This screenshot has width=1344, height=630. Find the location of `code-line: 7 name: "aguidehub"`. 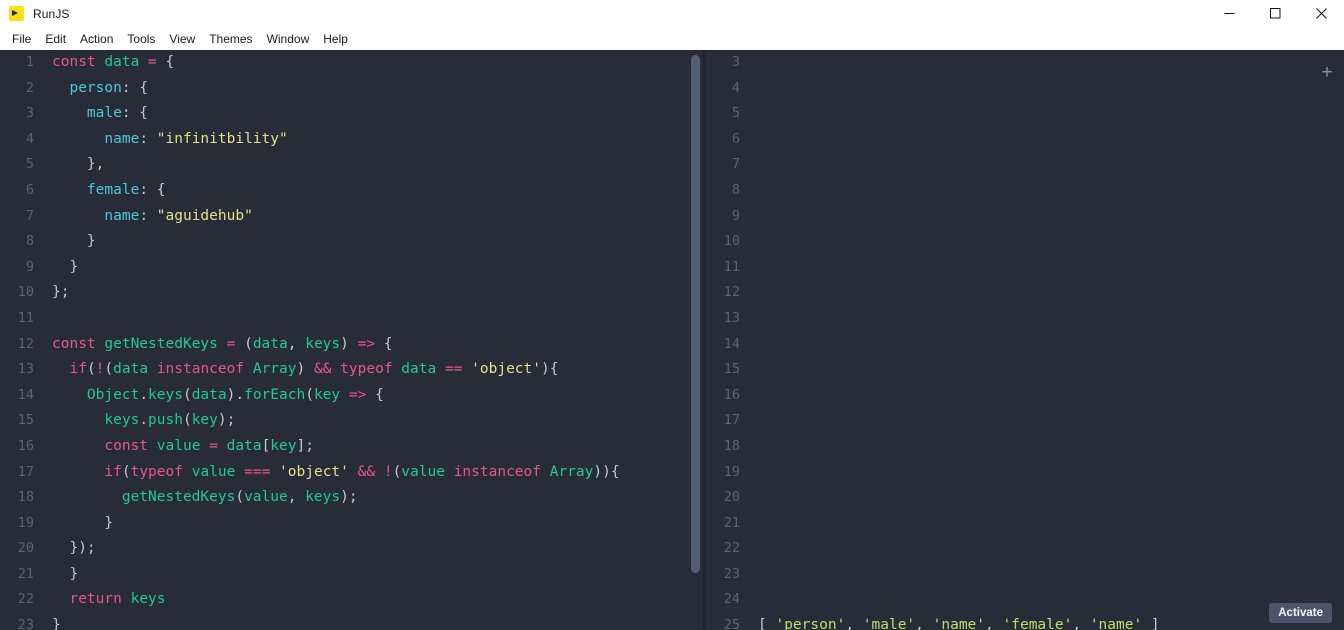

code-line: 7 name: "aguidehub" is located at coordinates (349, 217).